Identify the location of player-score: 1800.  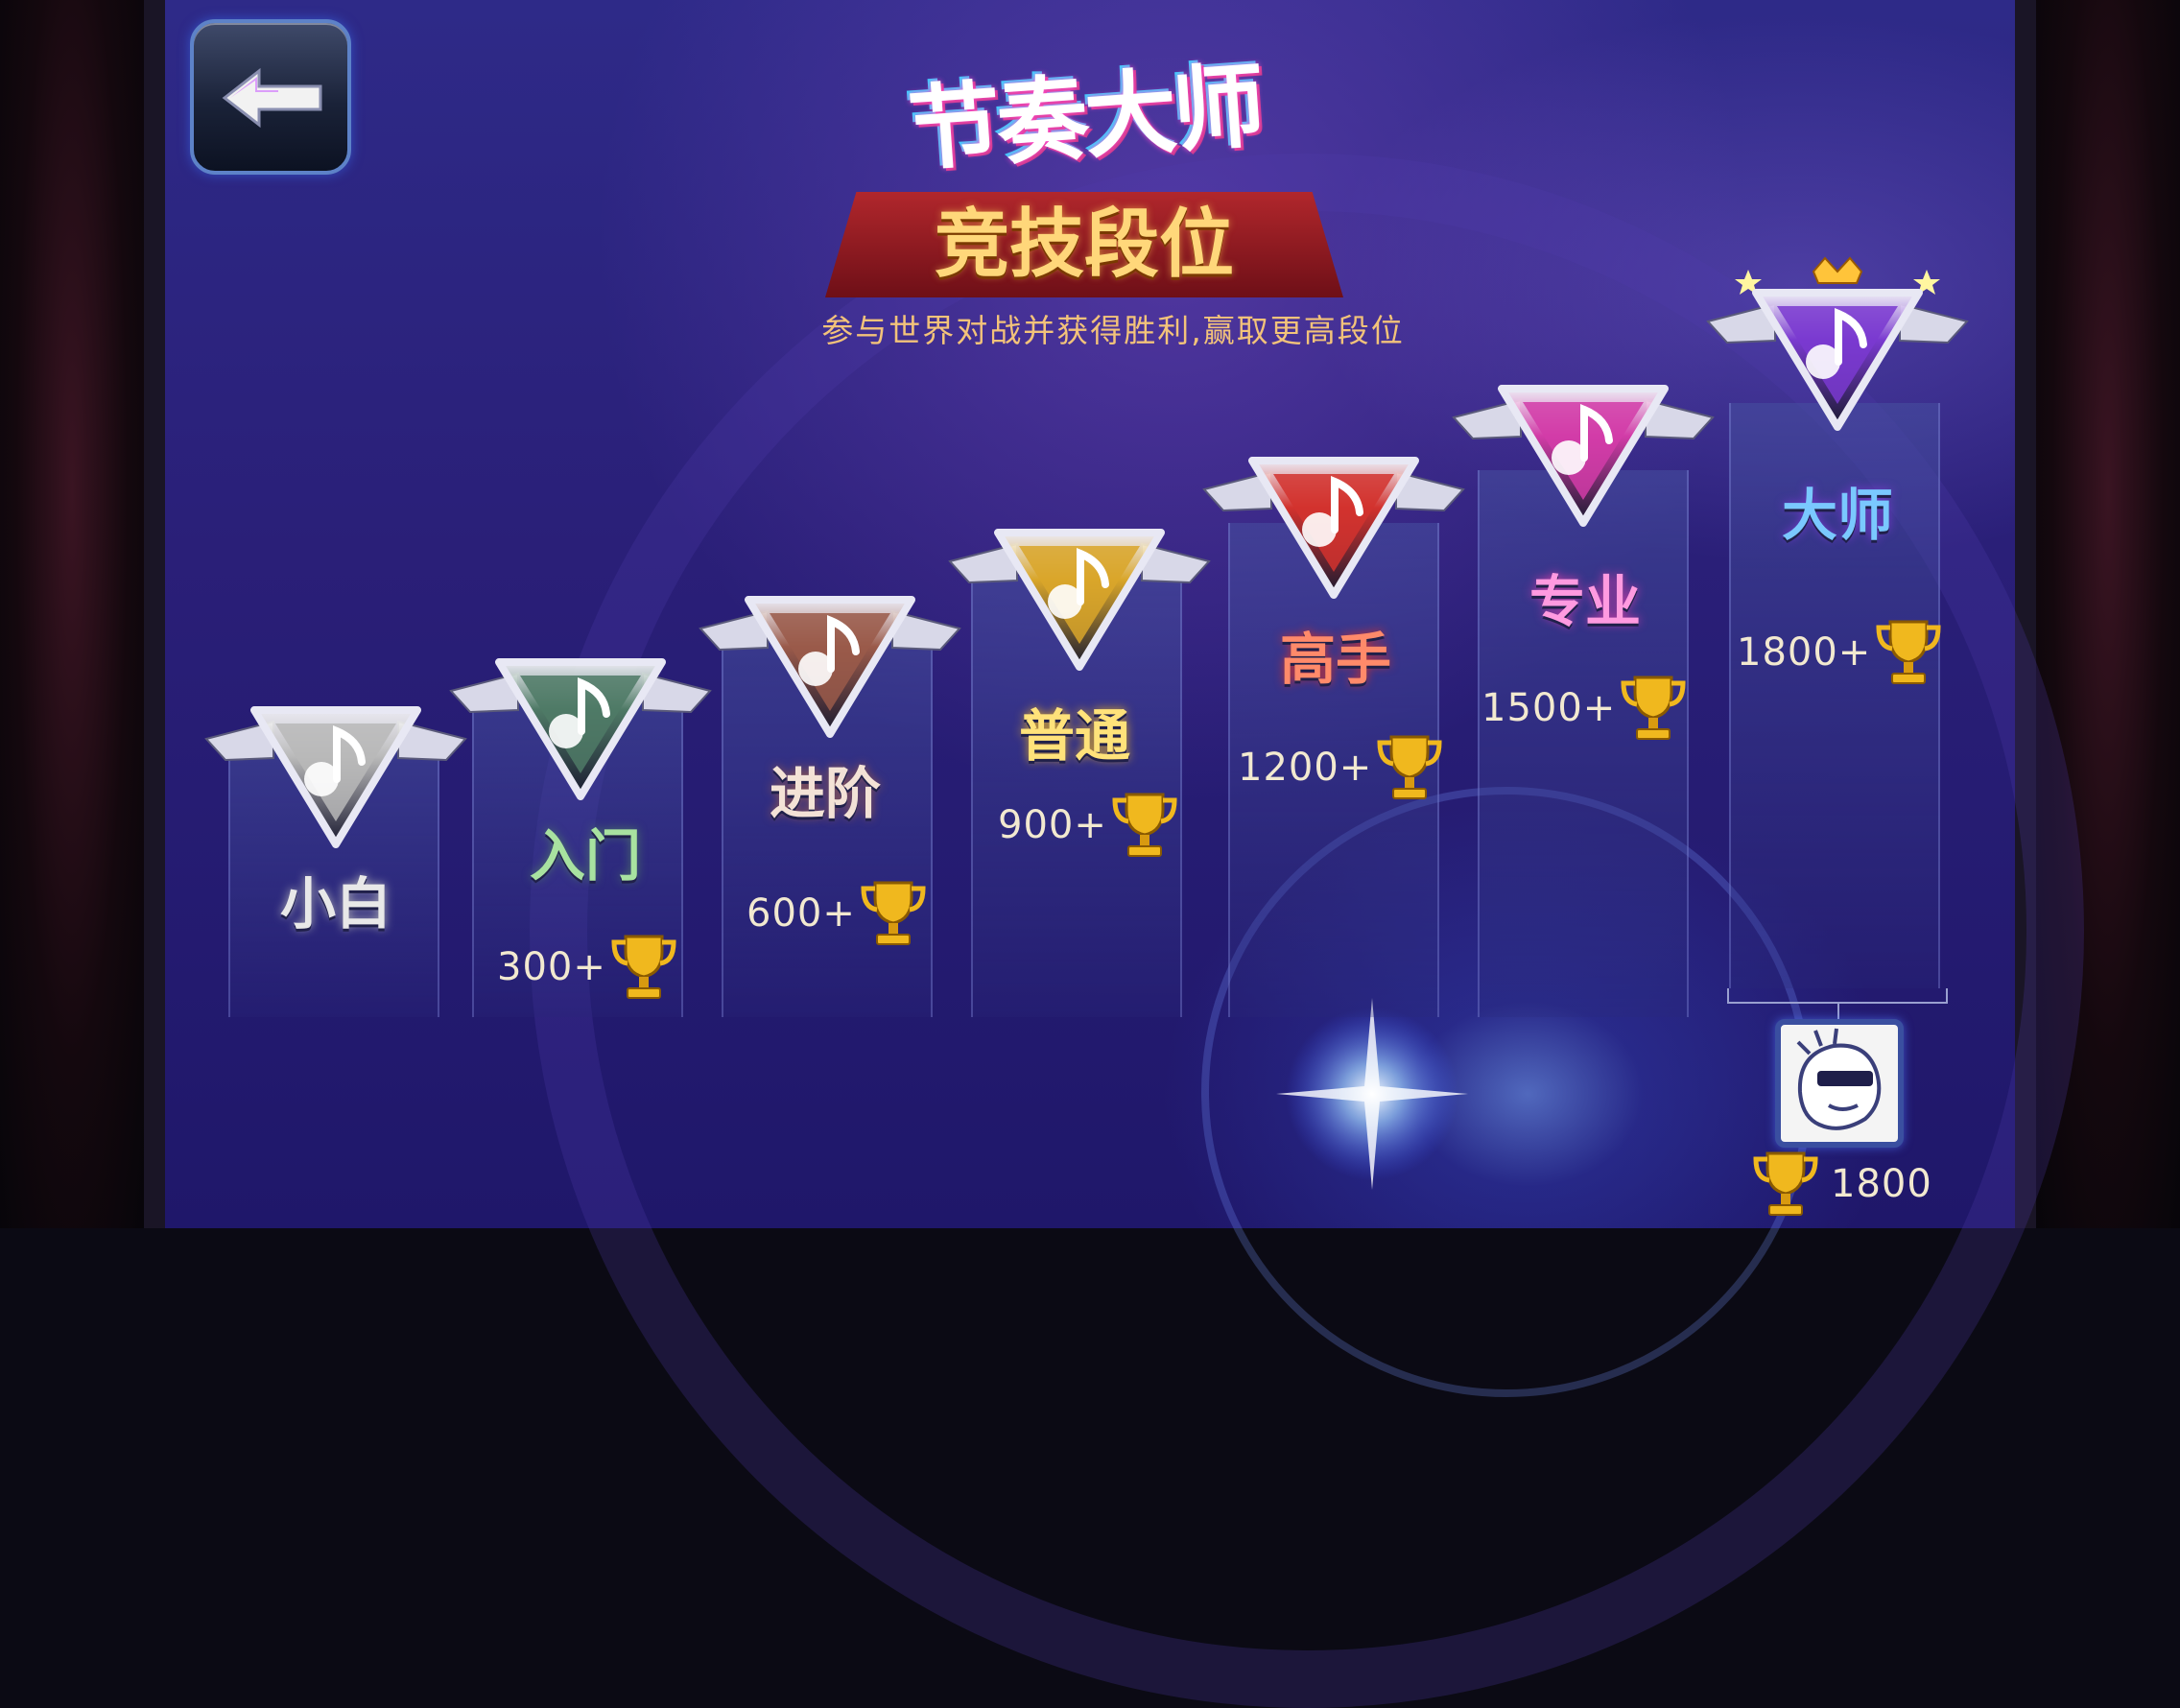
(1840, 1184).